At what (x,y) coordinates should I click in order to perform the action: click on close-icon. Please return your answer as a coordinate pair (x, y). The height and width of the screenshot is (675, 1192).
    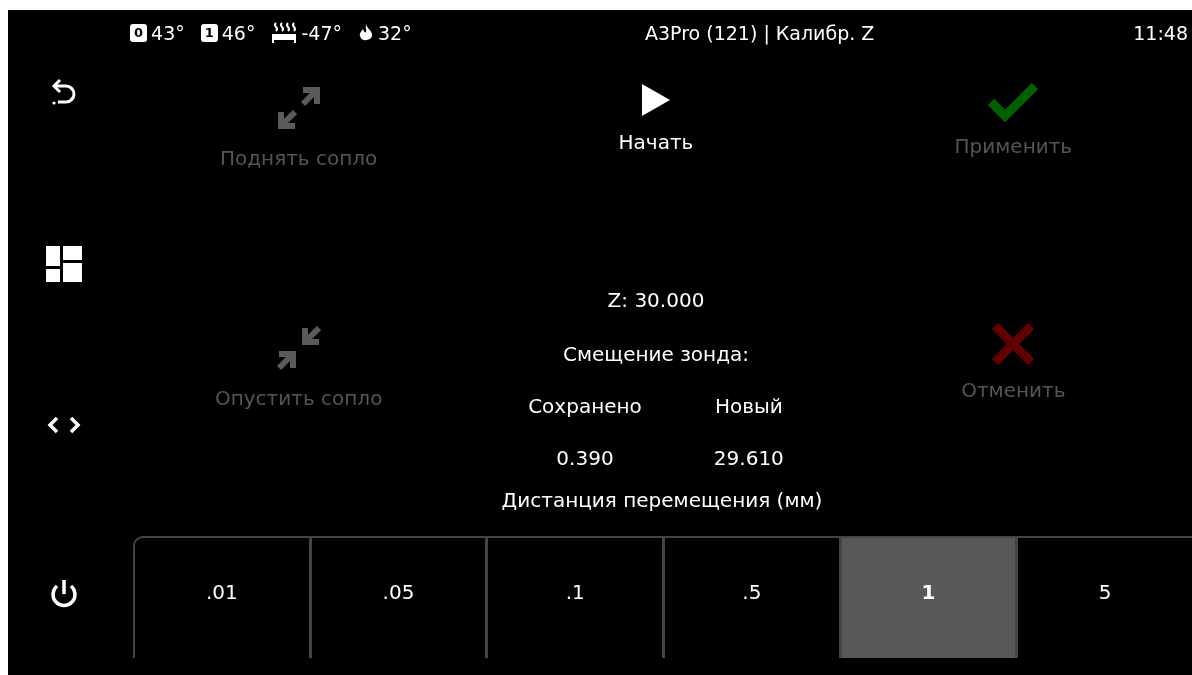
    Looking at the image, I should click on (1013, 344).